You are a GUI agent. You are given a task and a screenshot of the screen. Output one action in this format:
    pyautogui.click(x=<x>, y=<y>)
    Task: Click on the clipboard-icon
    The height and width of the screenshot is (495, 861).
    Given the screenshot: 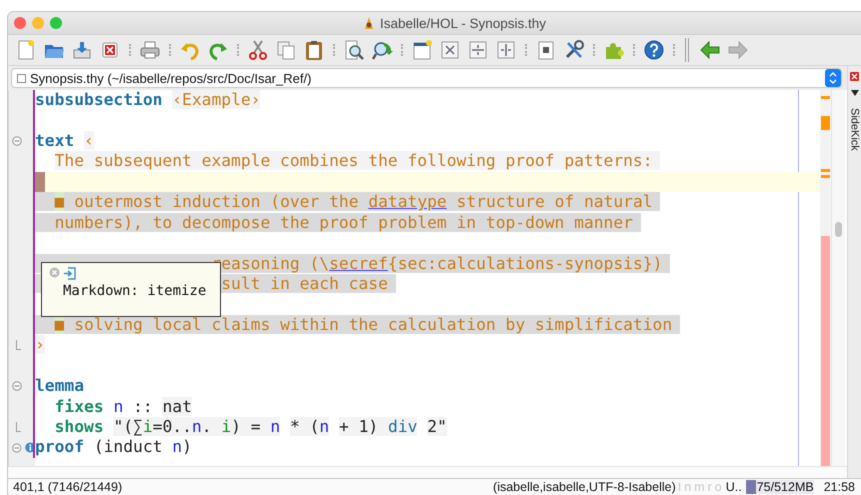 What is the action you would take?
    pyautogui.click(x=314, y=50)
    